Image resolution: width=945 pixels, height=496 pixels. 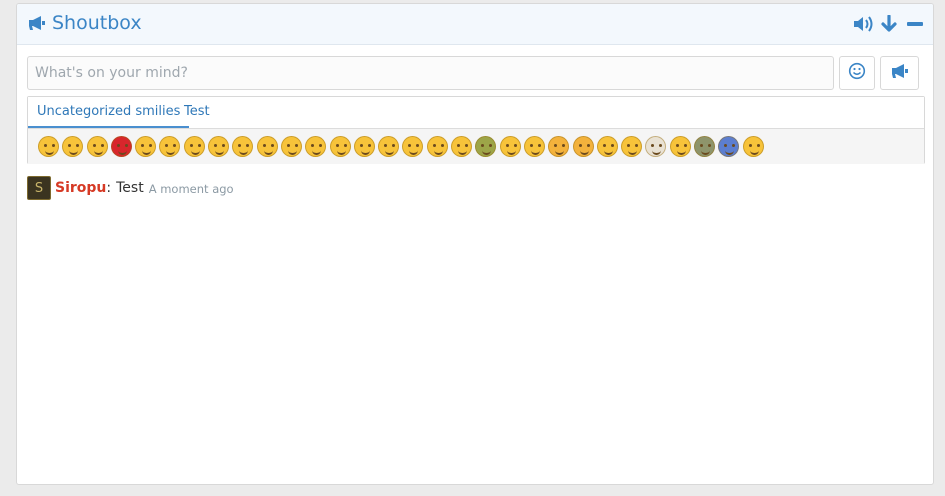 I want to click on love-smilie-icon, so click(x=413, y=146).